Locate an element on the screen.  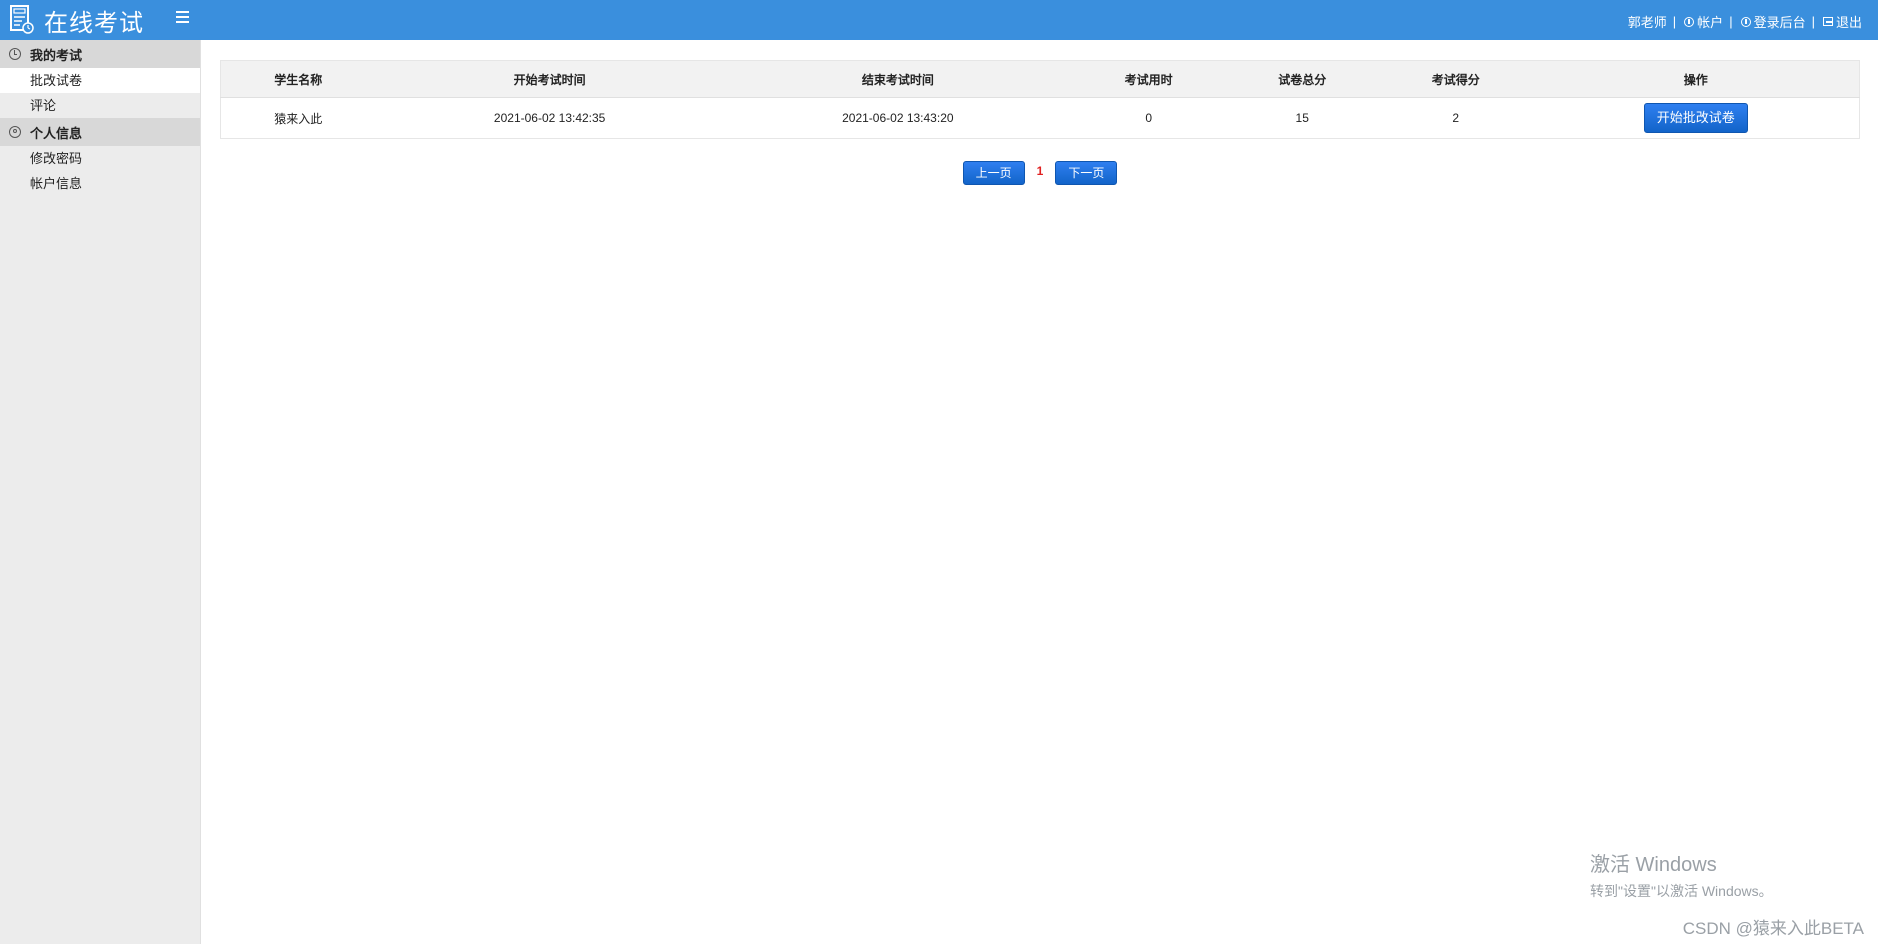
column-header-start-time: 开始考试时间 is located at coordinates (549, 79).